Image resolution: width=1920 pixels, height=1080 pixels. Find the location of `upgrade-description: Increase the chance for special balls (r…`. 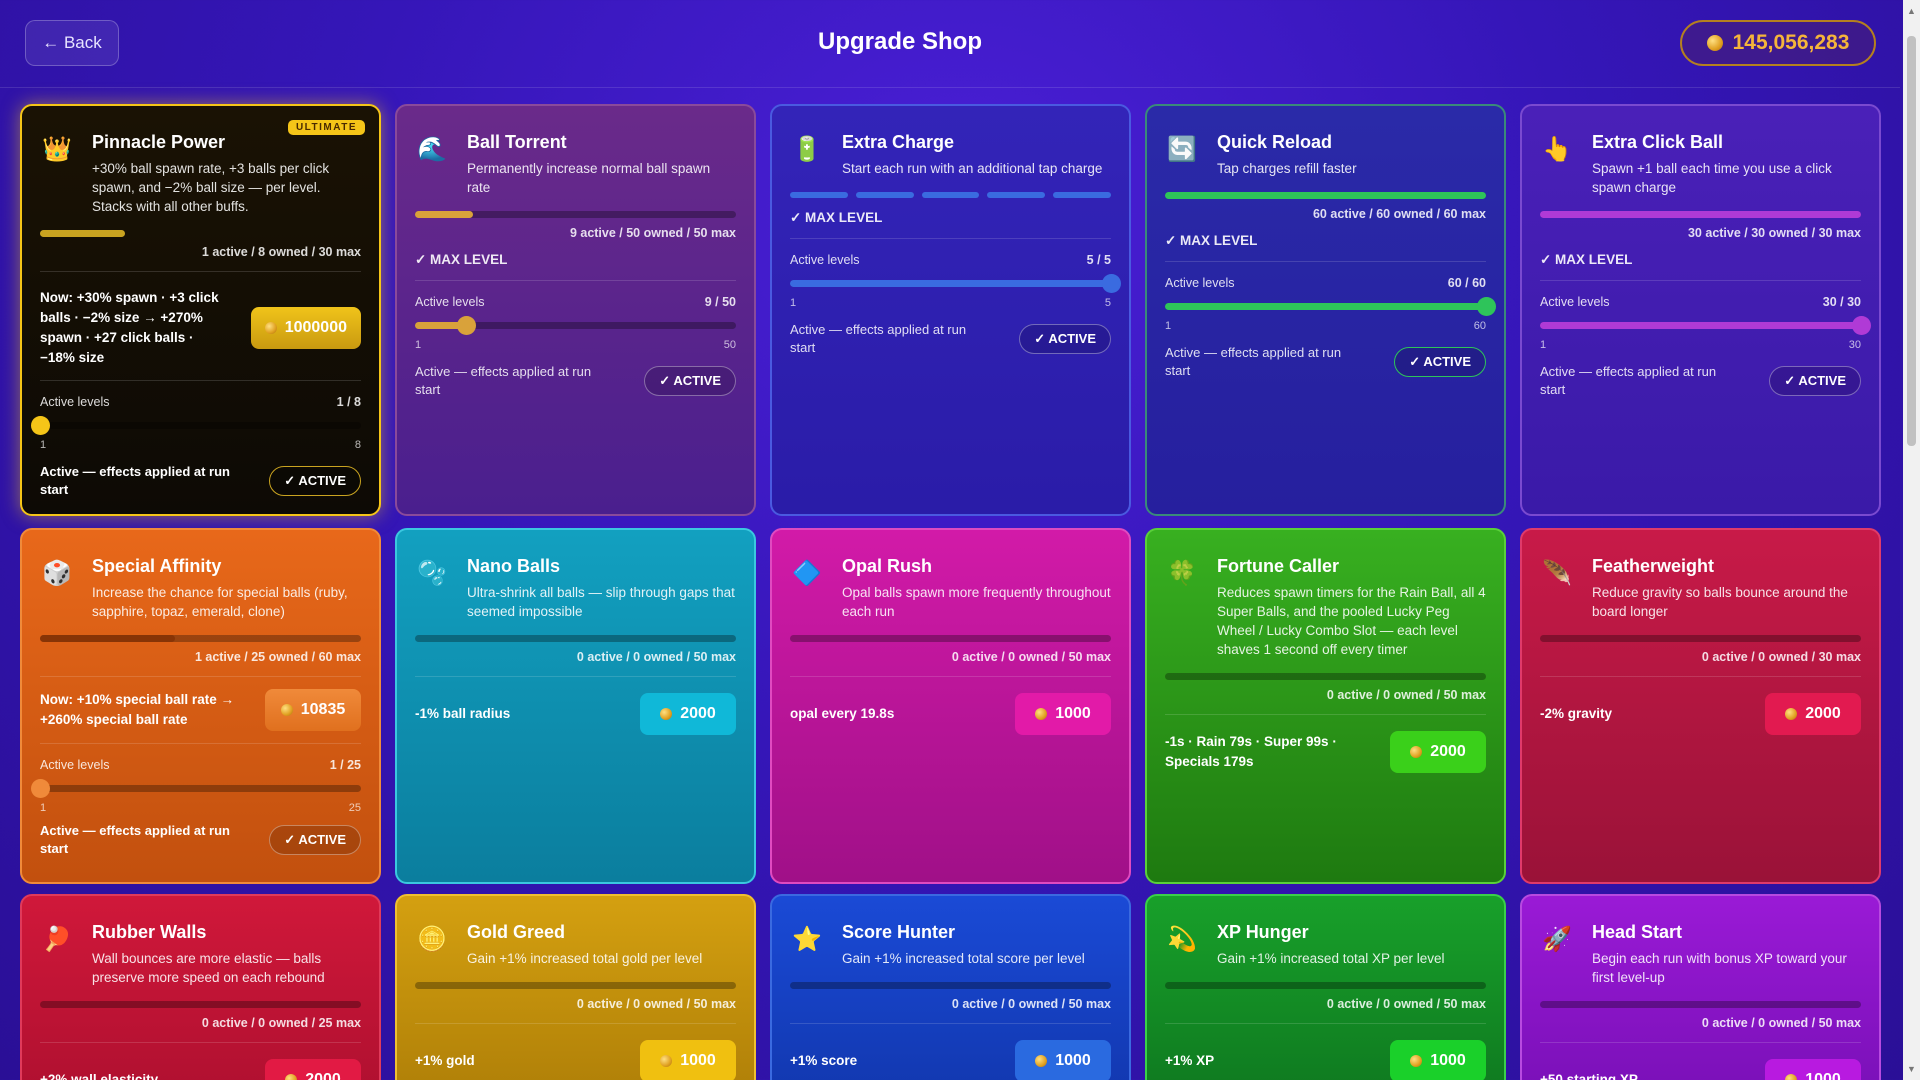

upgrade-description: Increase the chance for special balls (r… is located at coordinates (220, 602).